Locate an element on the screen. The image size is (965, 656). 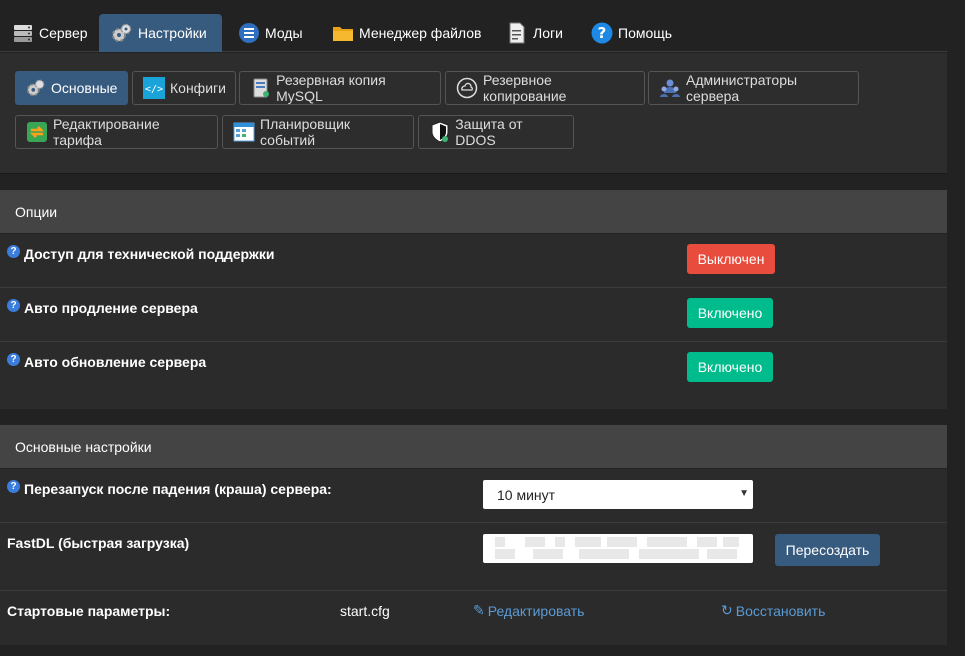
subtab-main: Основные is located at coordinates (71, 88).